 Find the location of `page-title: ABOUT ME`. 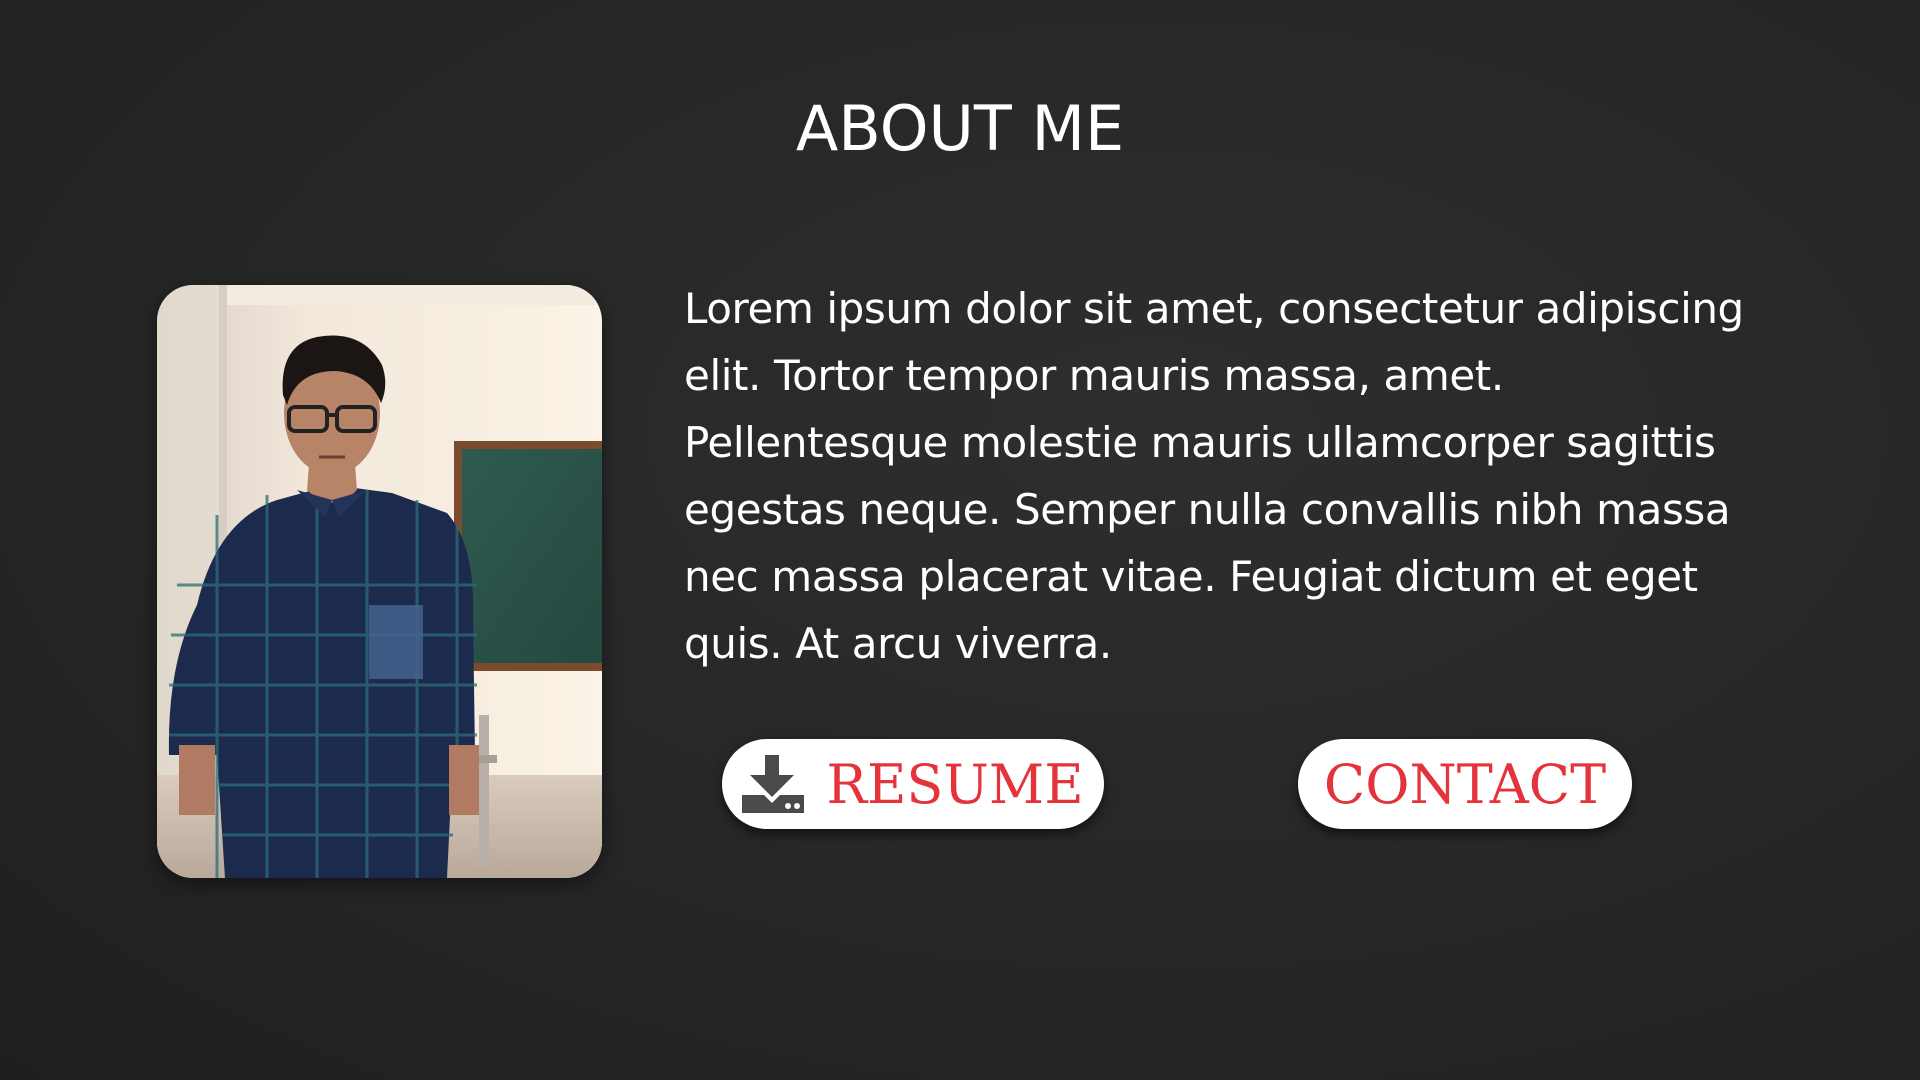

page-title: ABOUT ME is located at coordinates (960, 128).